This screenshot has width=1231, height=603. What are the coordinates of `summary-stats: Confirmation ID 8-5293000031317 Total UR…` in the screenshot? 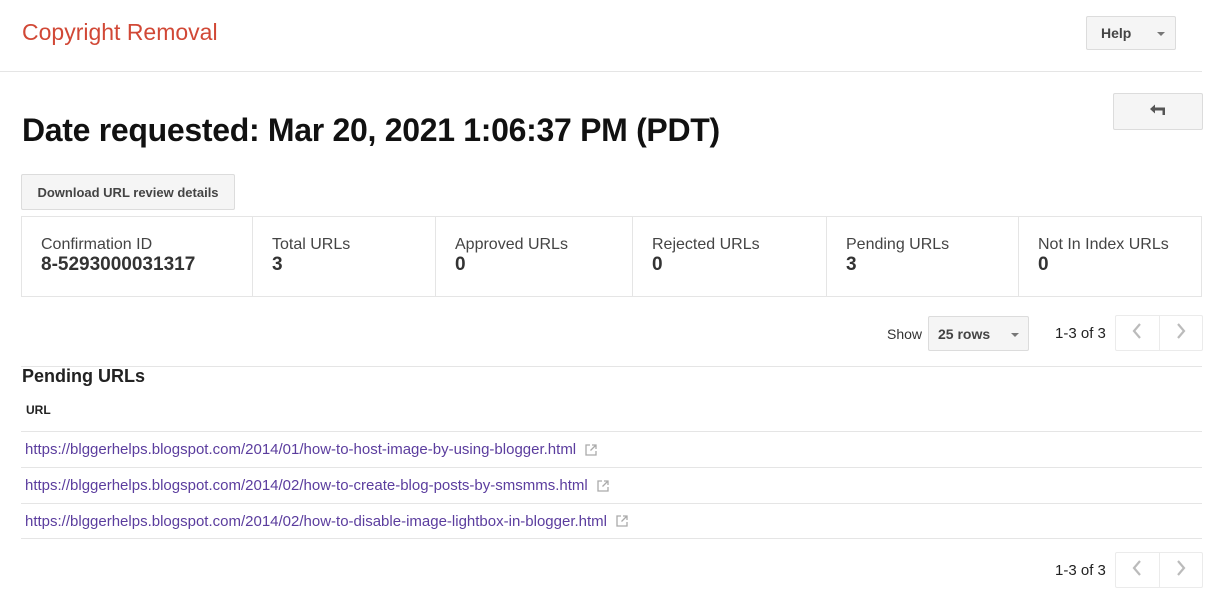 It's located at (611, 256).